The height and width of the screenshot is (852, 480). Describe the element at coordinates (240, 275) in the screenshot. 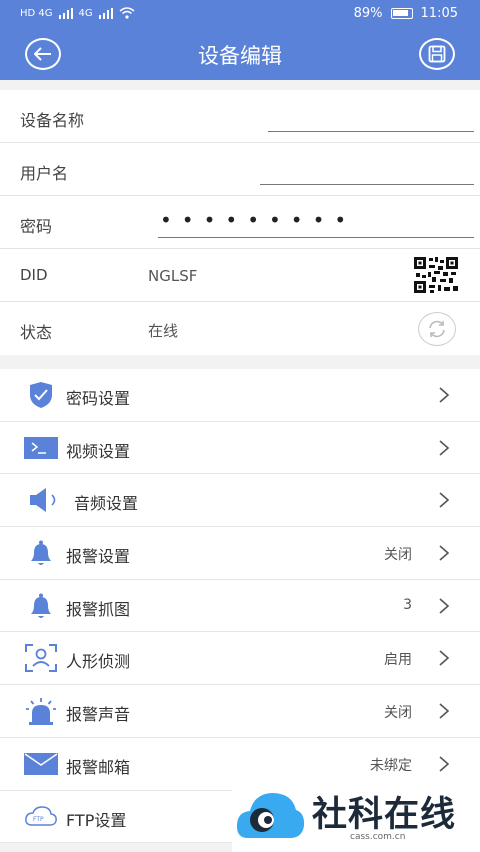

I see `did-row: DID NGLSF` at that location.